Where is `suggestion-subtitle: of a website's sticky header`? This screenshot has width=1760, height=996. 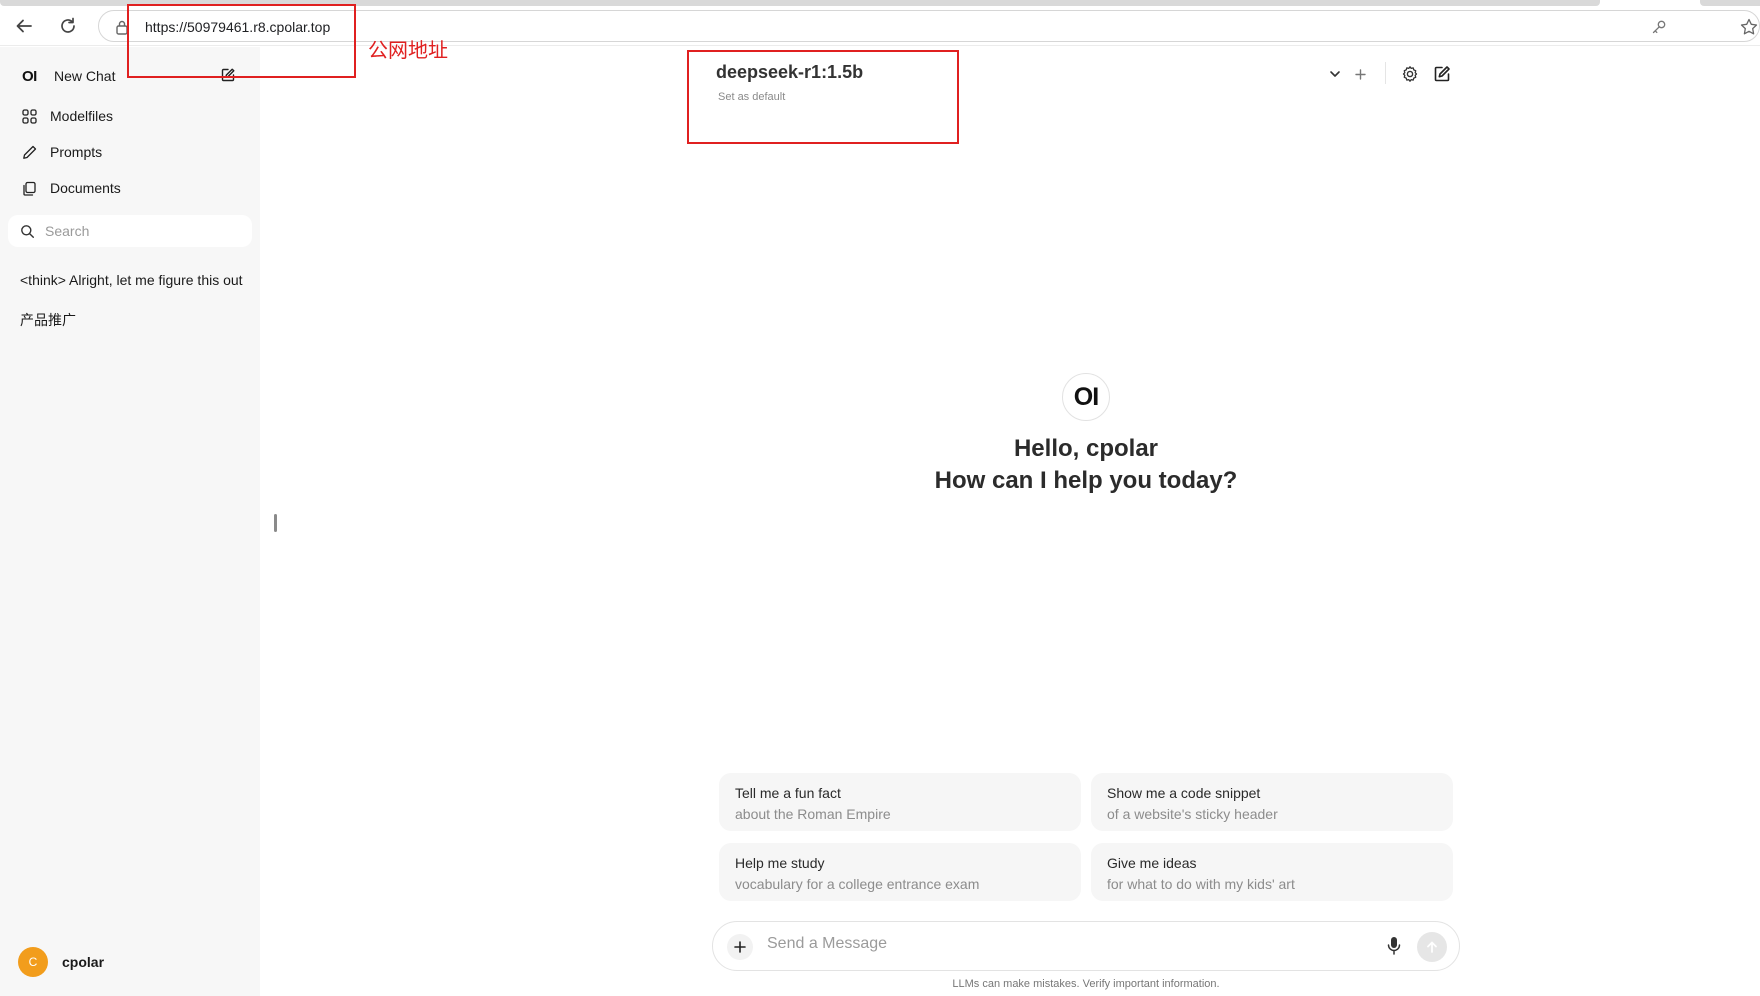 suggestion-subtitle: of a website's sticky header is located at coordinates (1192, 814).